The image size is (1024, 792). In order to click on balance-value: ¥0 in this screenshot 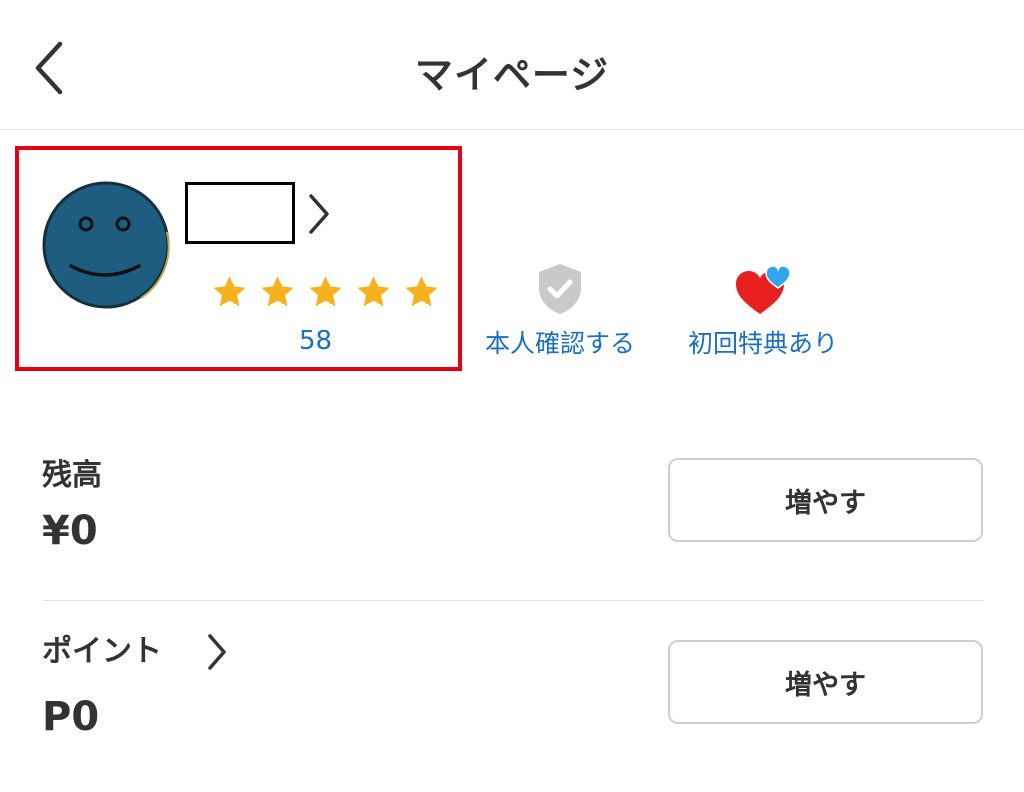, I will do `click(70, 531)`.